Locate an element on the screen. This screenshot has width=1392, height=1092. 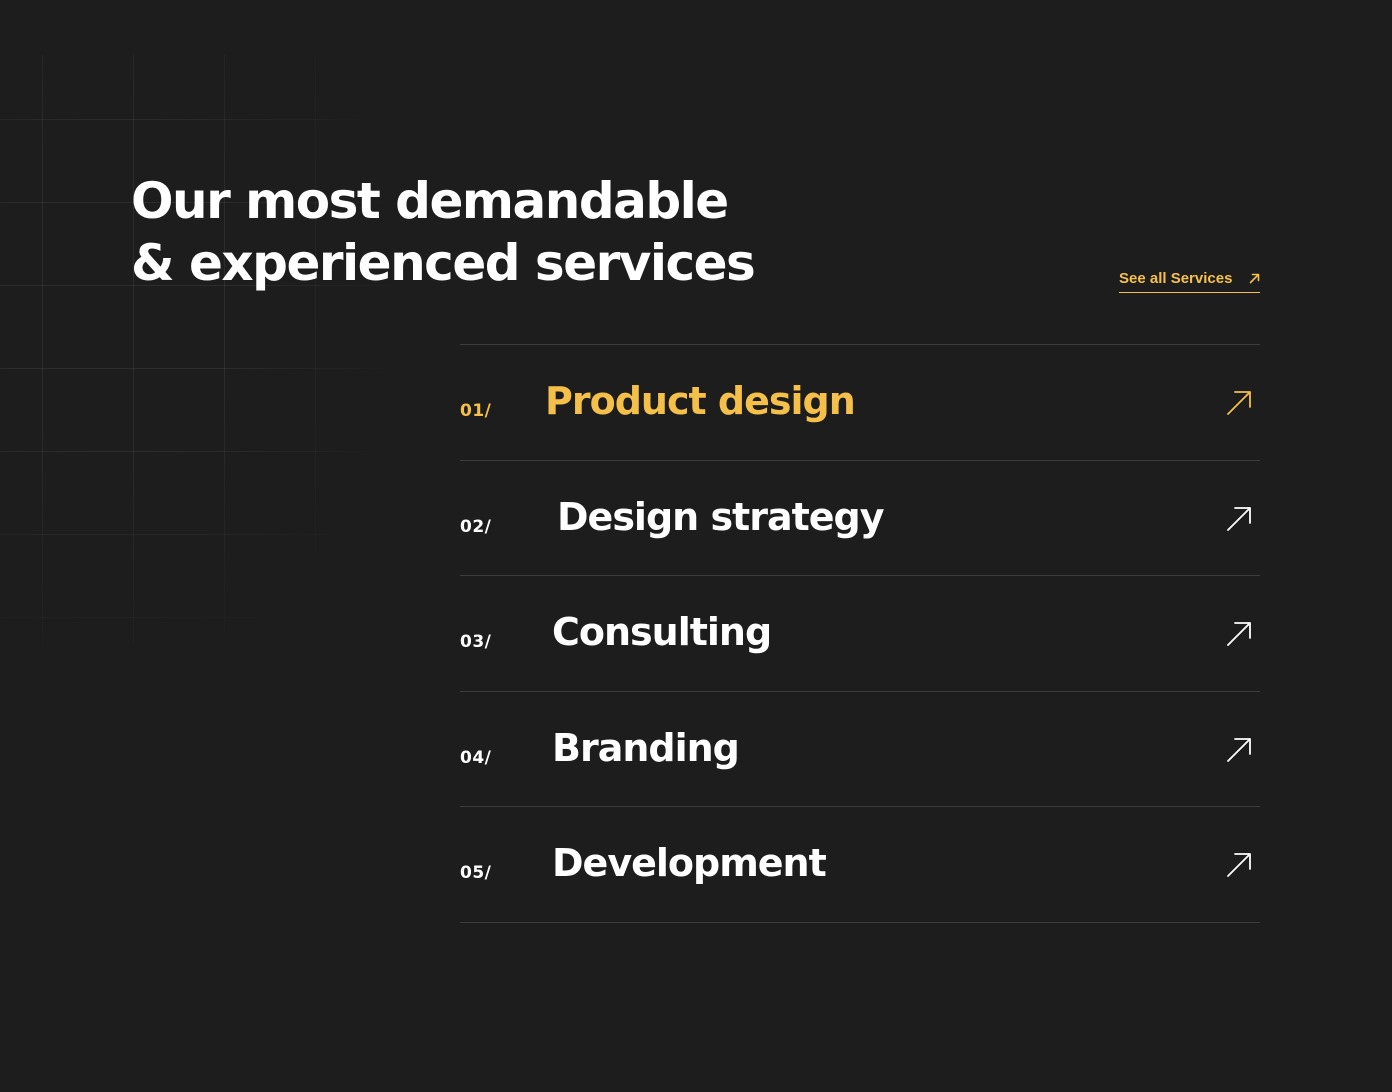
service-item-branding: 04/ Branding is located at coordinates (860, 750).